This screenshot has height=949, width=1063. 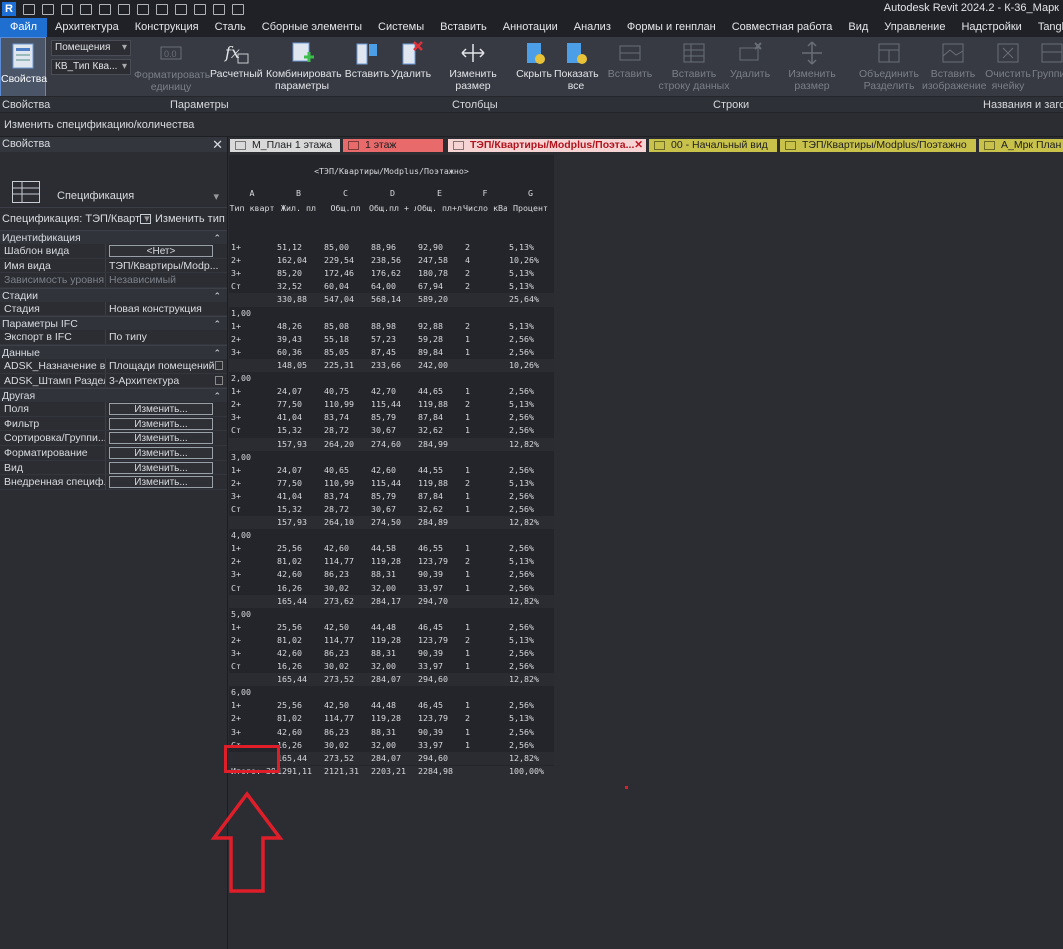 I want to click on table-cell: 115,44, so click(x=392, y=404).